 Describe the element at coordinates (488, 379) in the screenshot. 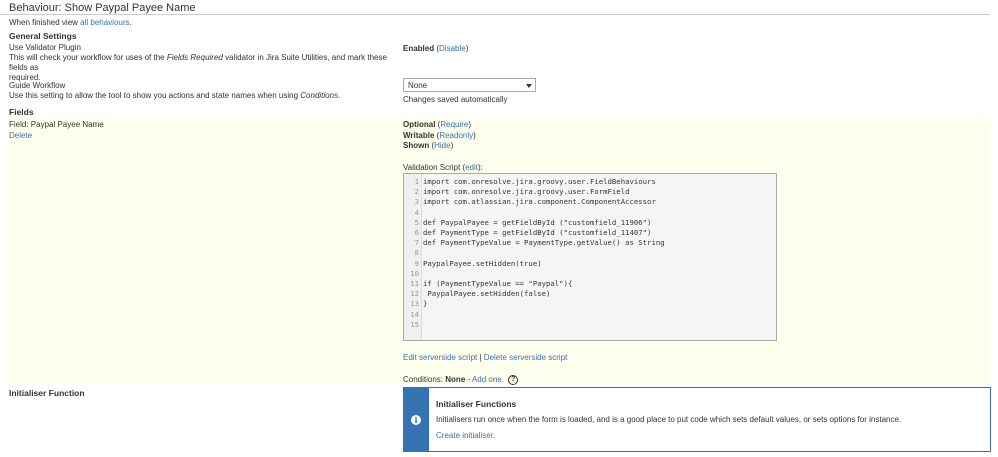

I see `add-condition-link: Add one.` at that location.